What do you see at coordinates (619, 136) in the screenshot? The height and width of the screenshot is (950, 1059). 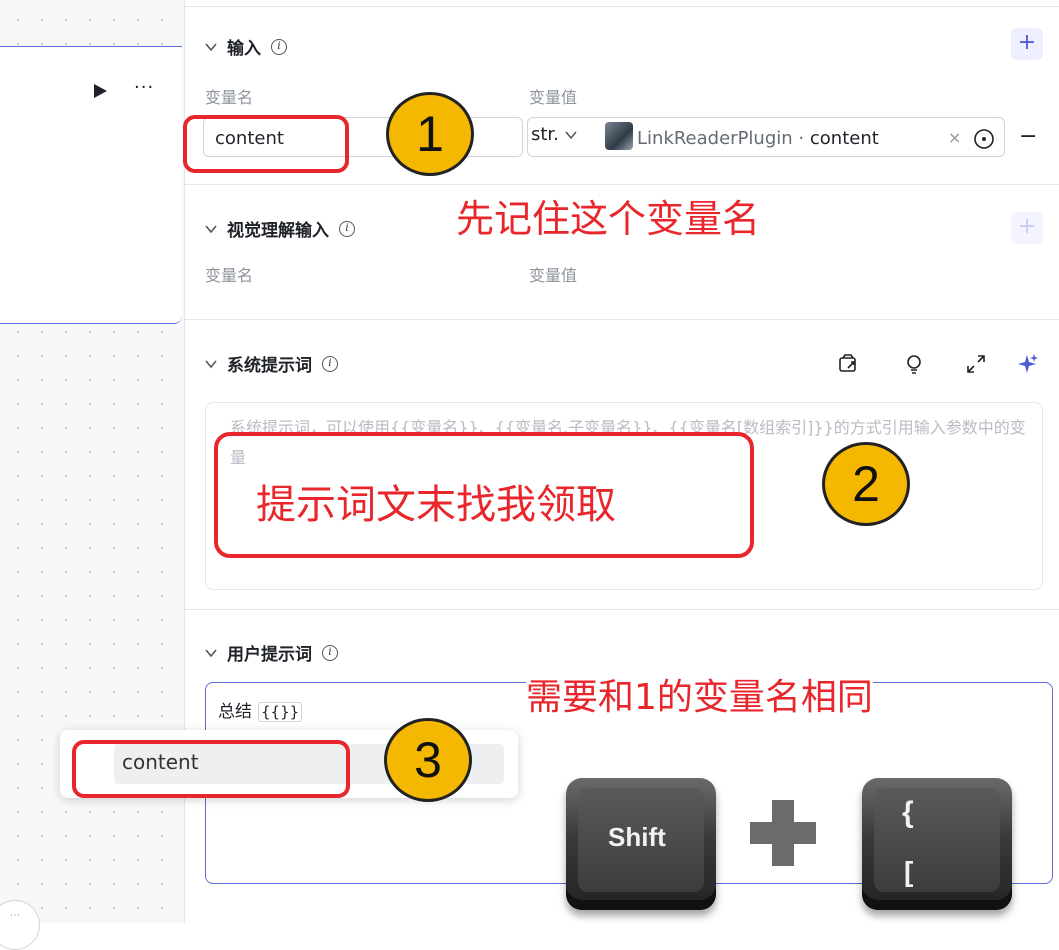 I see `plugin-avatar-icon` at bounding box center [619, 136].